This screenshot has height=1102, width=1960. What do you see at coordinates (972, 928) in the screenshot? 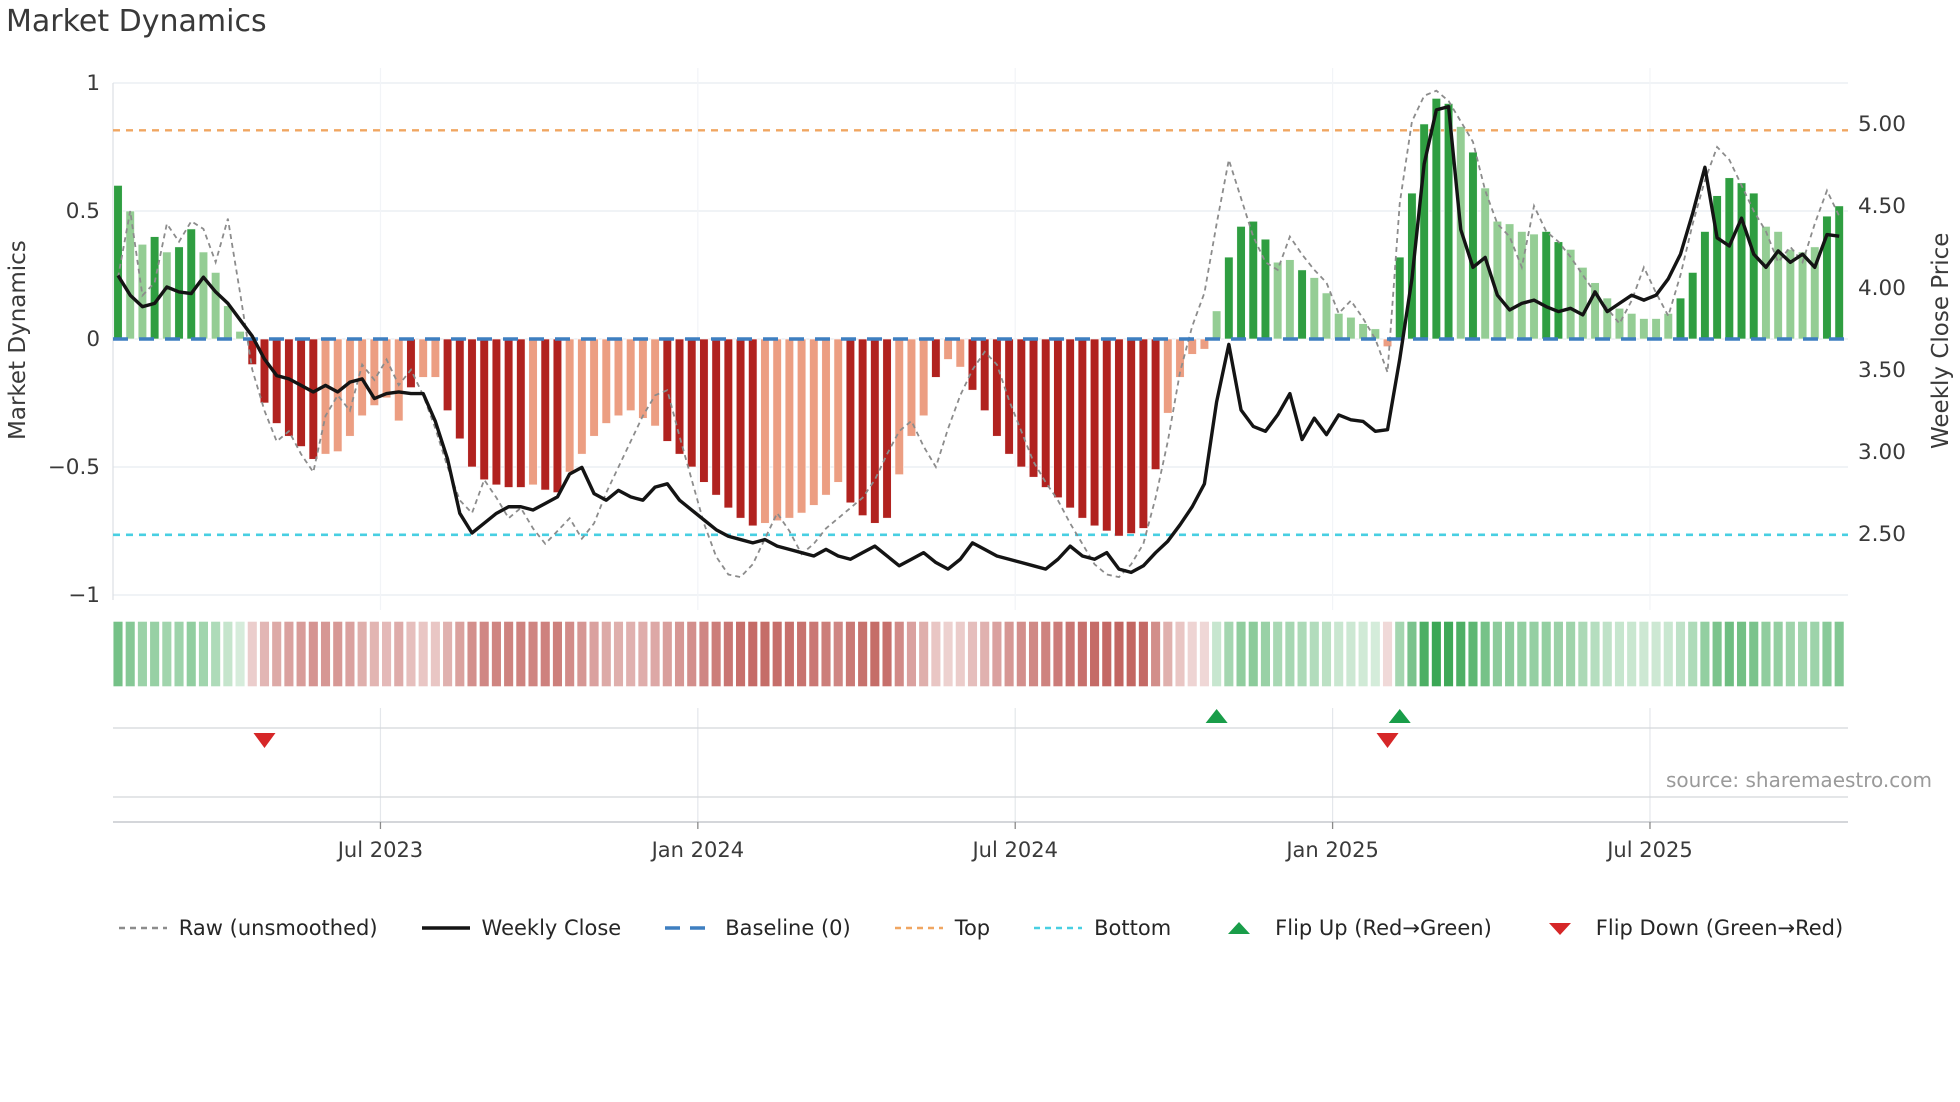
I see `legend-label: Top` at bounding box center [972, 928].